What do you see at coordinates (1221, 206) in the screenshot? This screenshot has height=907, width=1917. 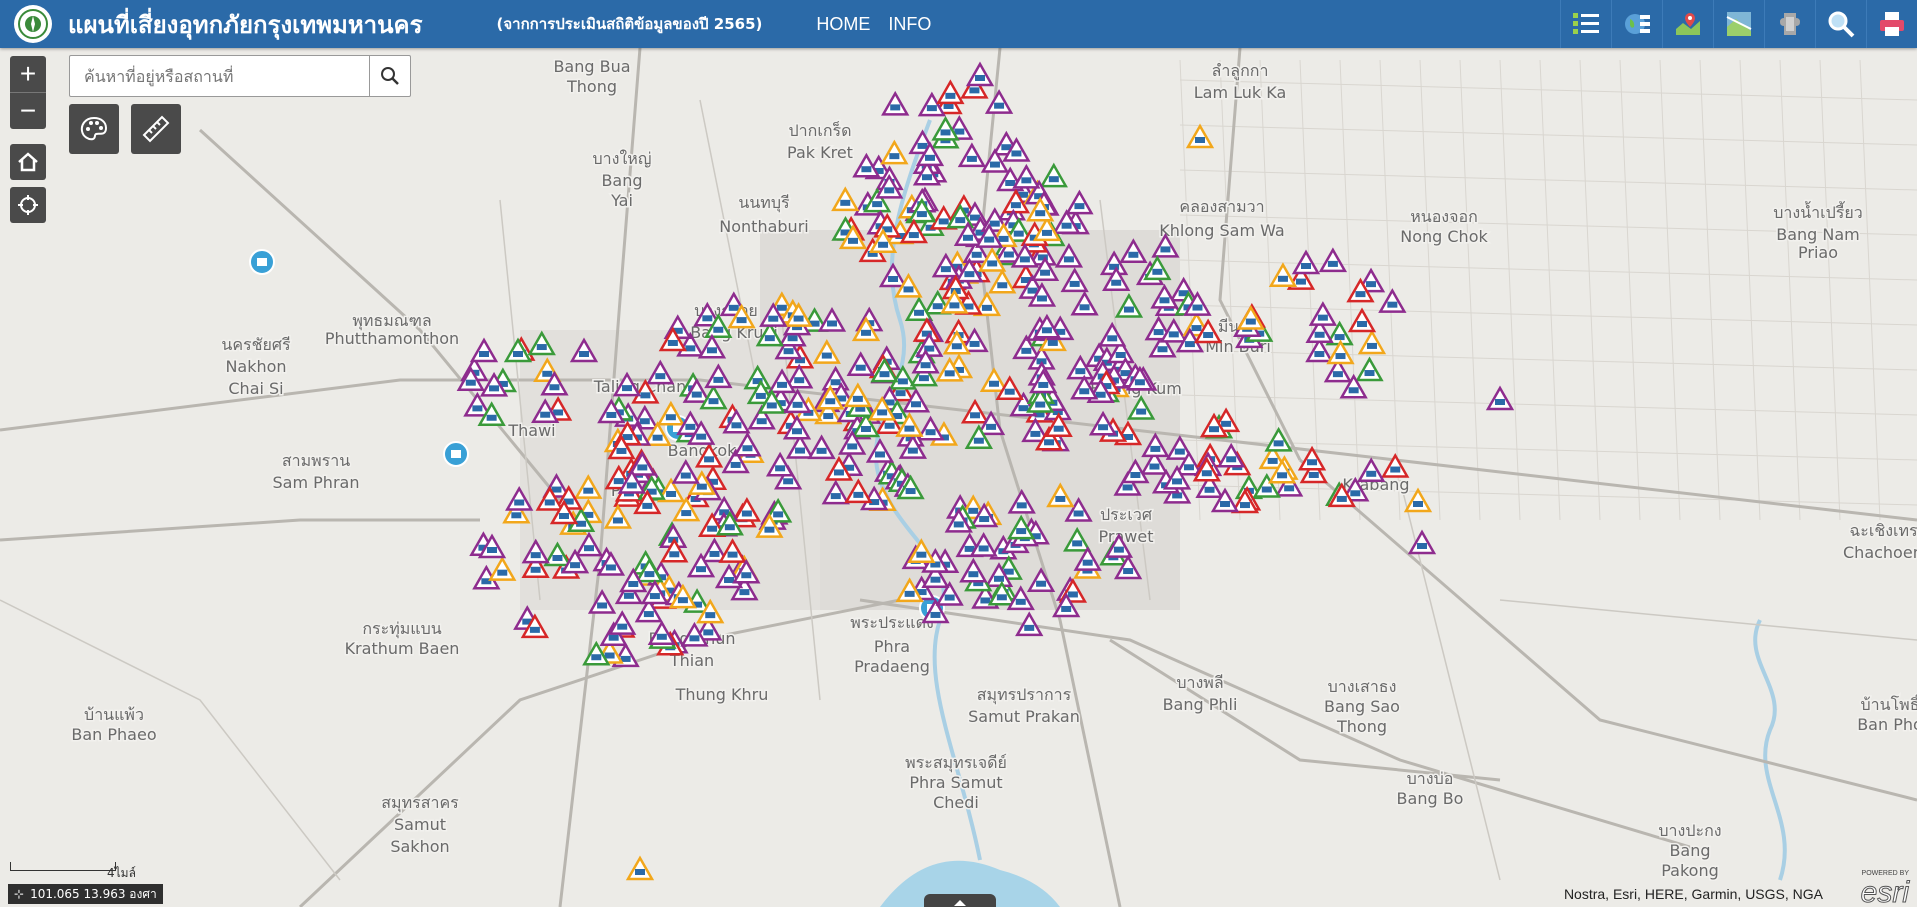 I see `place-label: คลองสามวา` at bounding box center [1221, 206].